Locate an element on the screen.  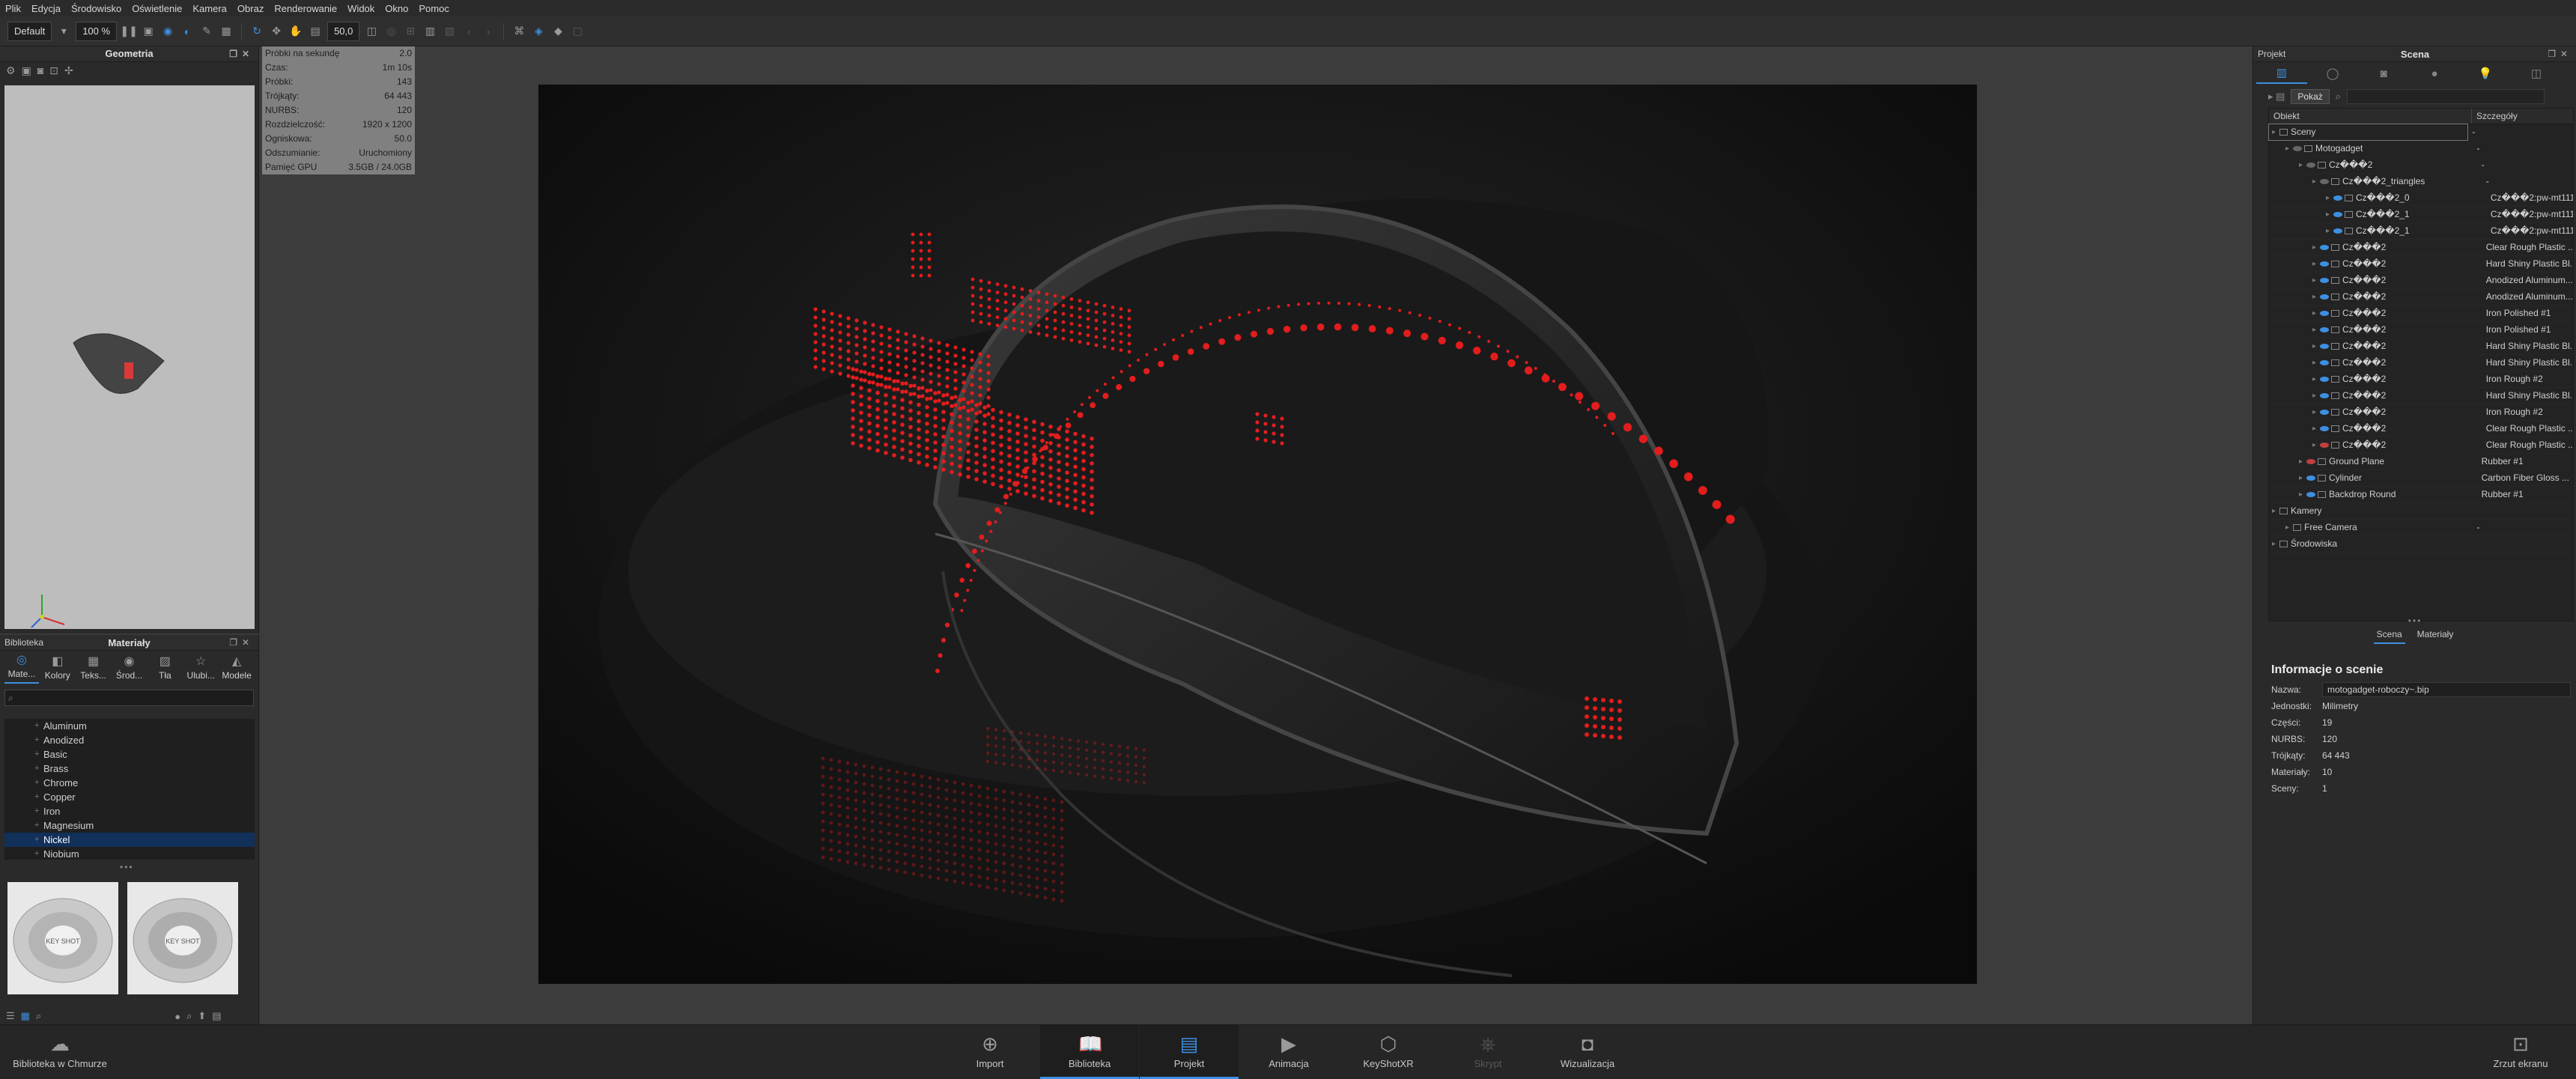
scene-search-input is located at coordinates (2446, 97).